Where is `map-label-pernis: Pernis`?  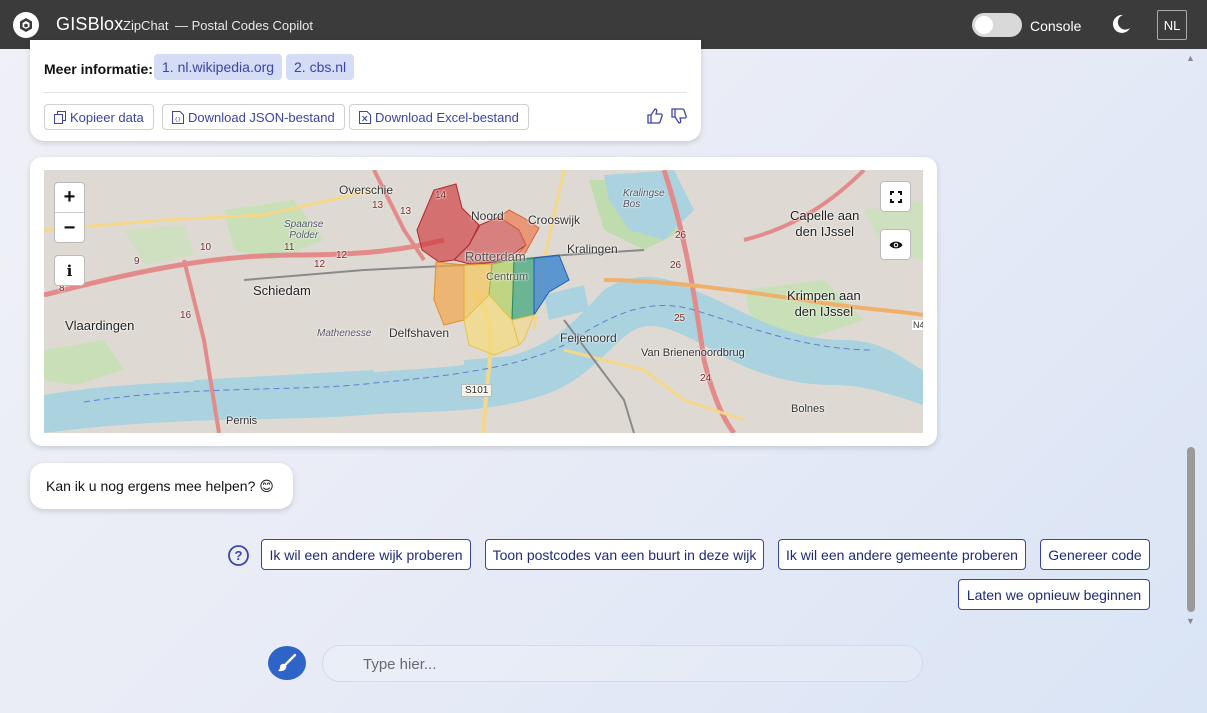 map-label-pernis: Pernis is located at coordinates (242, 421).